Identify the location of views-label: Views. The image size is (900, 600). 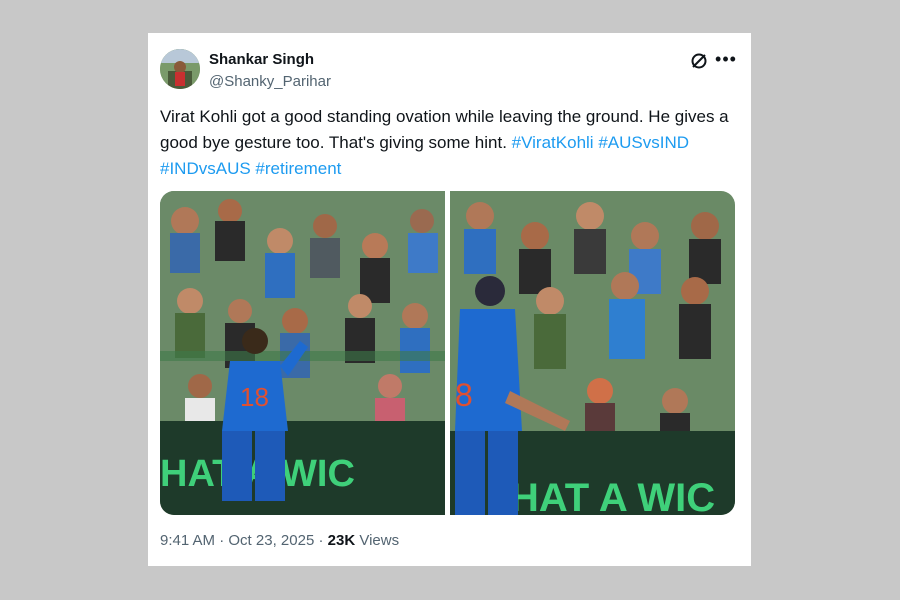
(379, 540).